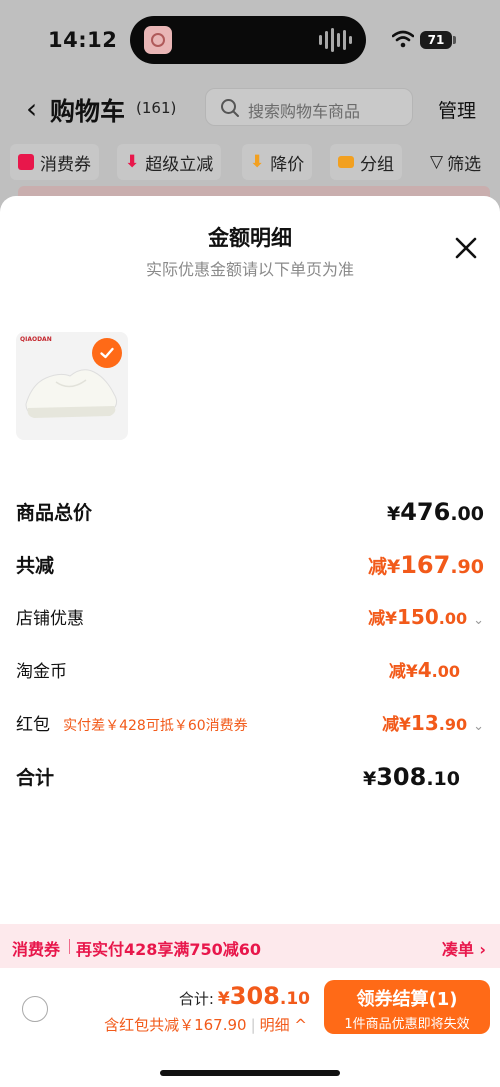  Describe the element at coordinates (35, 1009) in the screenshot. I see `select-all-checkbox` at that location.